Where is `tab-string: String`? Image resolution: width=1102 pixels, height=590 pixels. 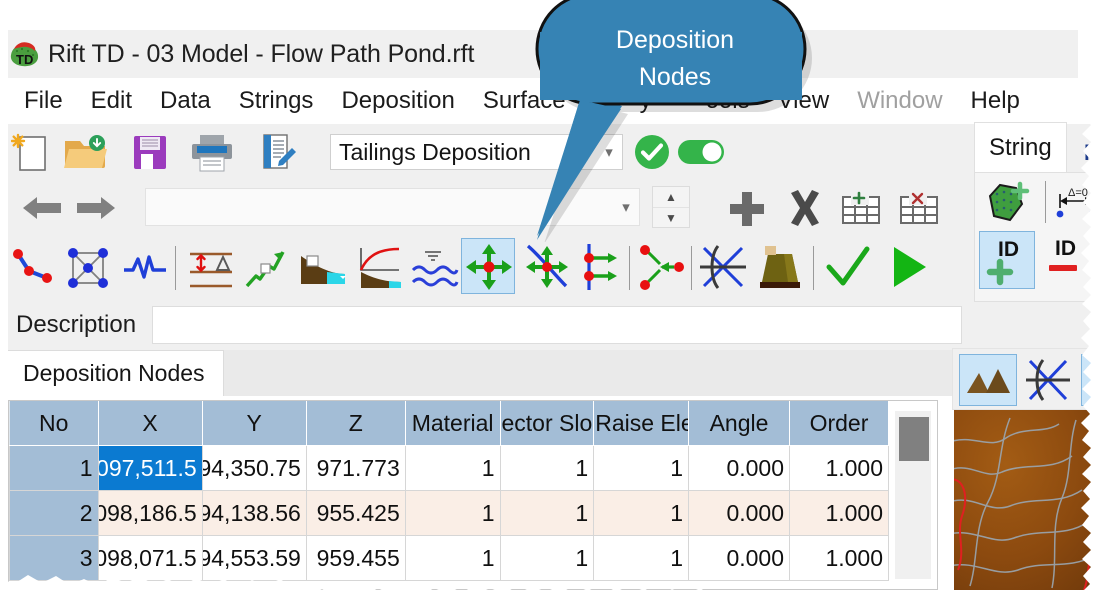
tab-string: String is located at coordinates (1020, 147).